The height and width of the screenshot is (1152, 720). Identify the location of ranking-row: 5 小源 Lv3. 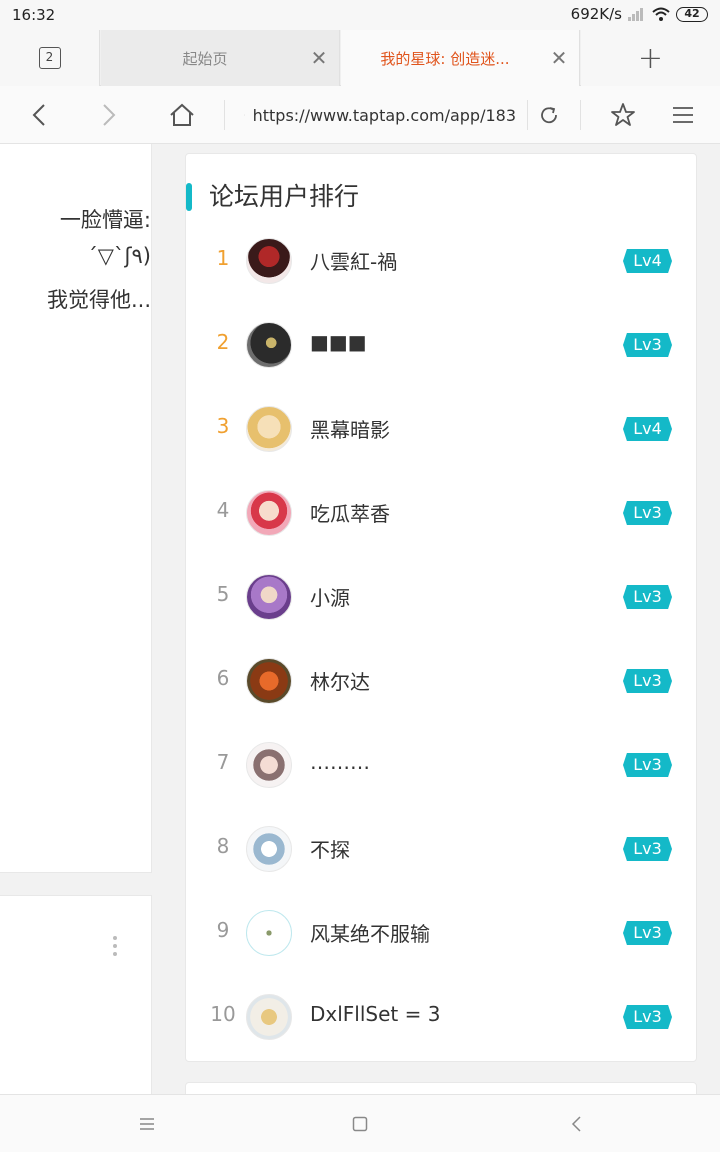
(441, 596).